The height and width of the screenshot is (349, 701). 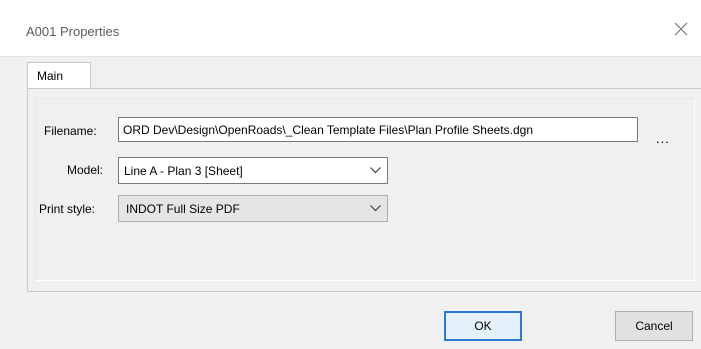 I want to click on ok-button: OK, so click(x=483, y=326).